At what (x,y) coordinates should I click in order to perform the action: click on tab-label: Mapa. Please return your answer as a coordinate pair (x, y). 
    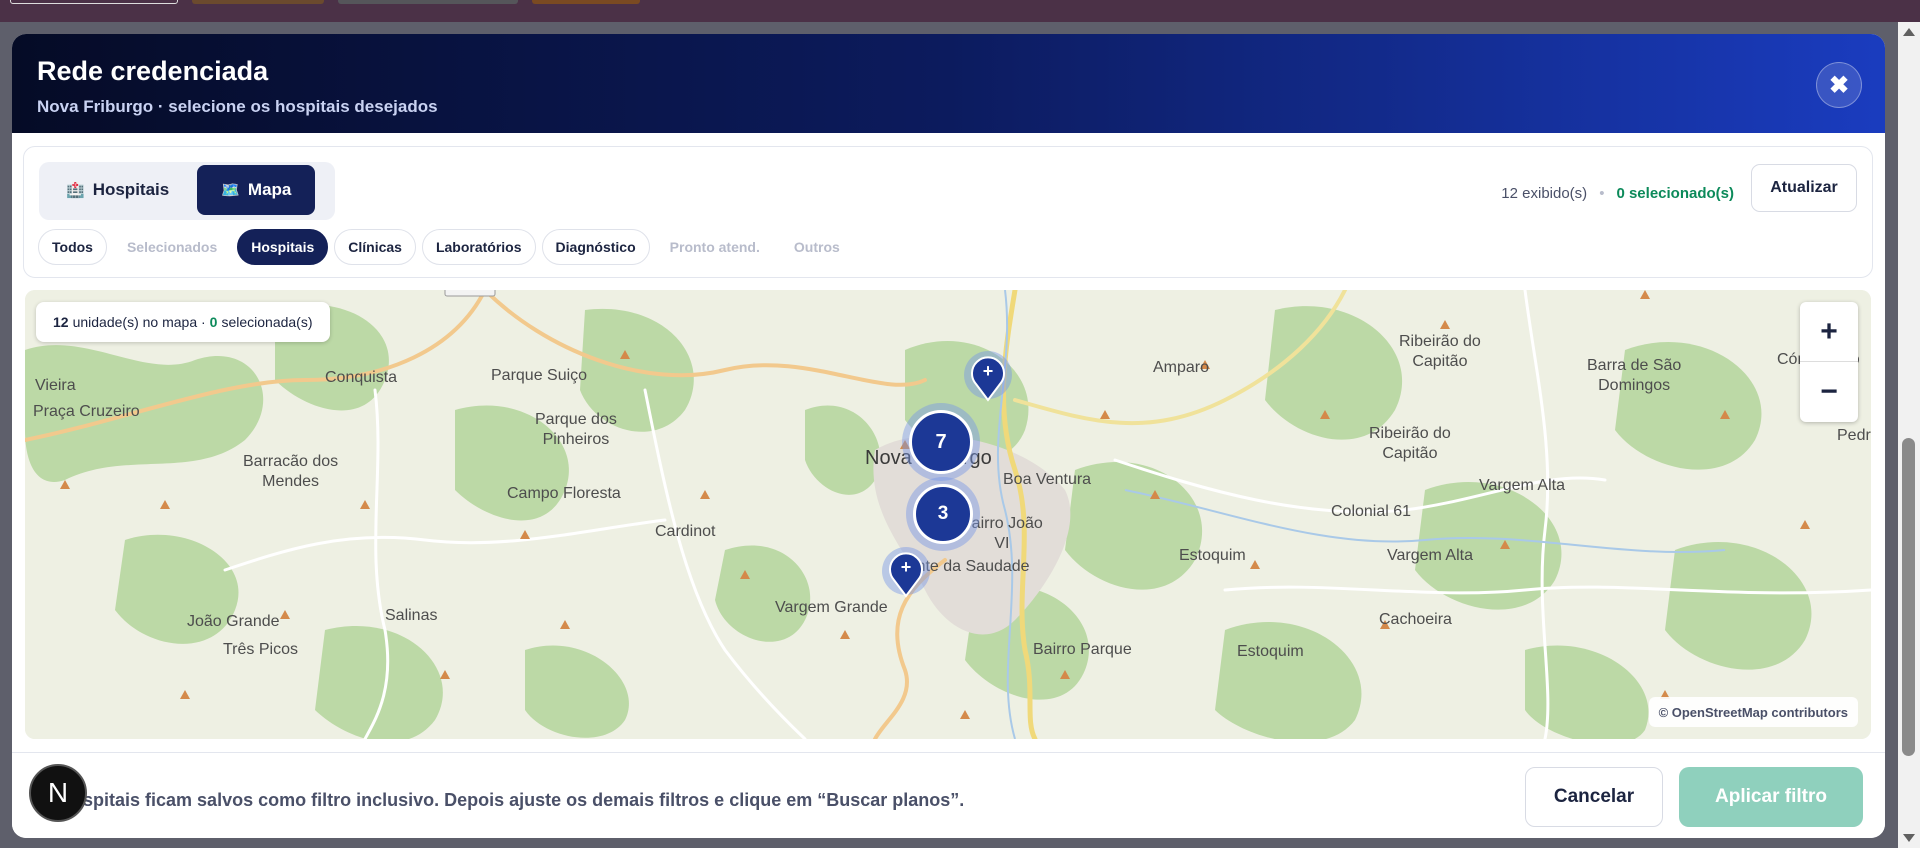
    Looking at the image, I should click on (269, 189).